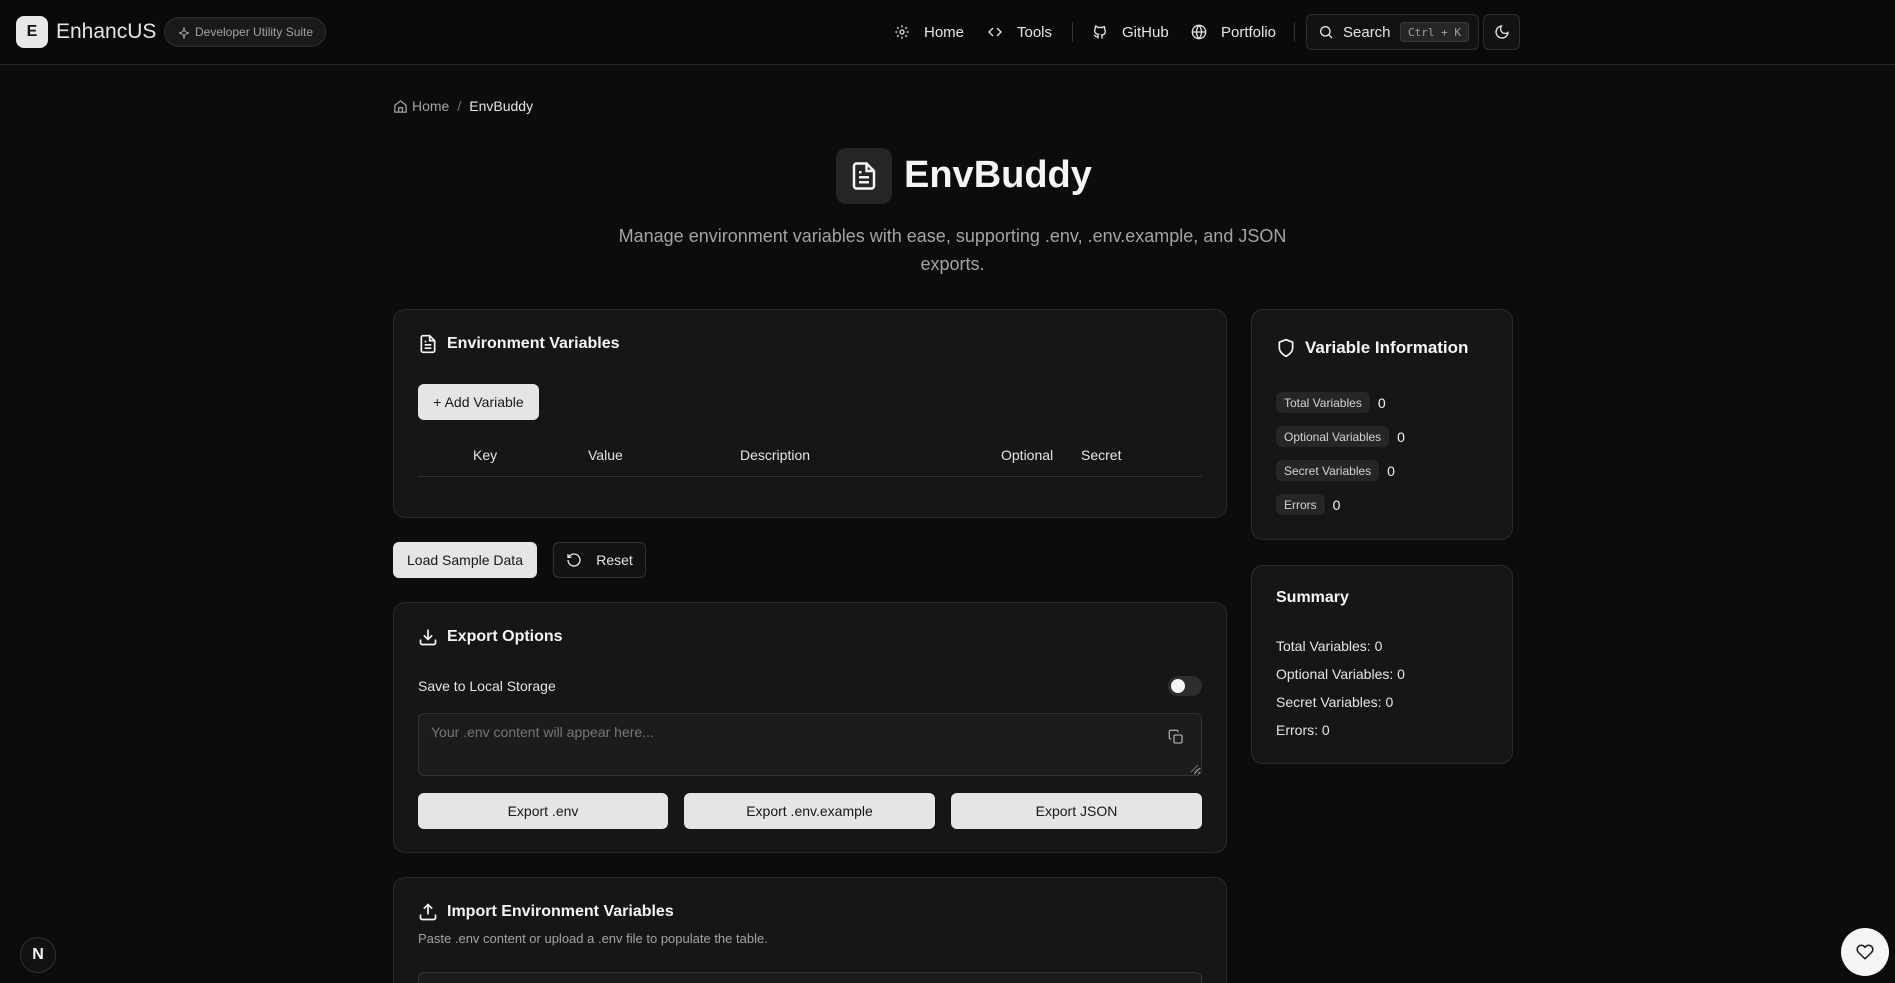  I want to click on save-local-storage-toggle, so click(1185, 686).